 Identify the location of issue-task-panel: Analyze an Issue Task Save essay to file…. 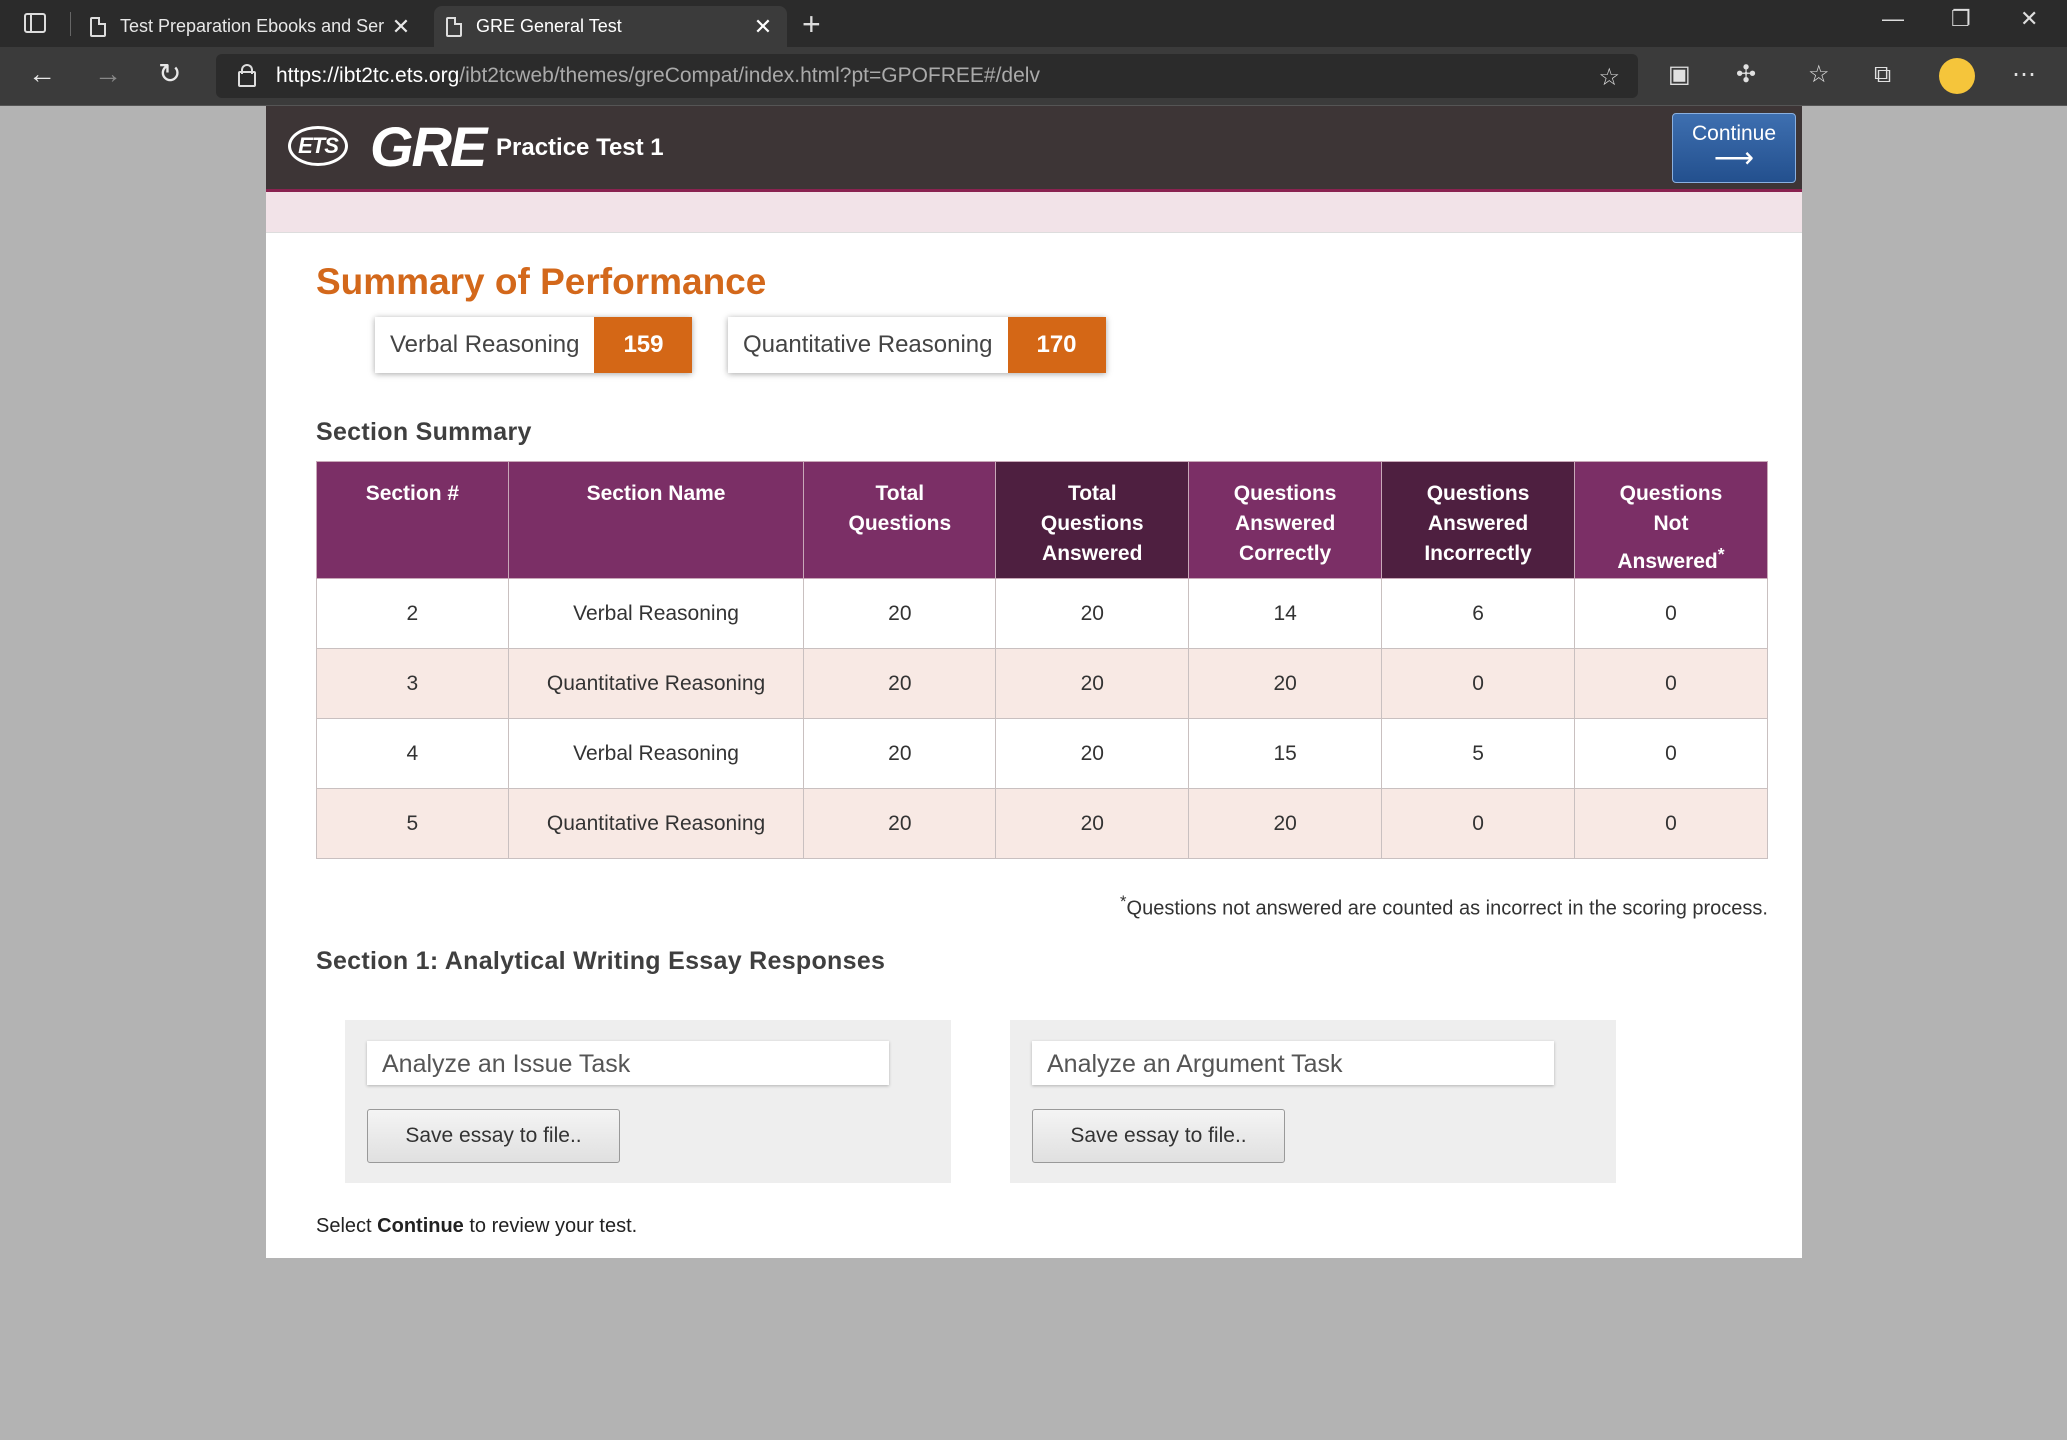
(648, 1101).